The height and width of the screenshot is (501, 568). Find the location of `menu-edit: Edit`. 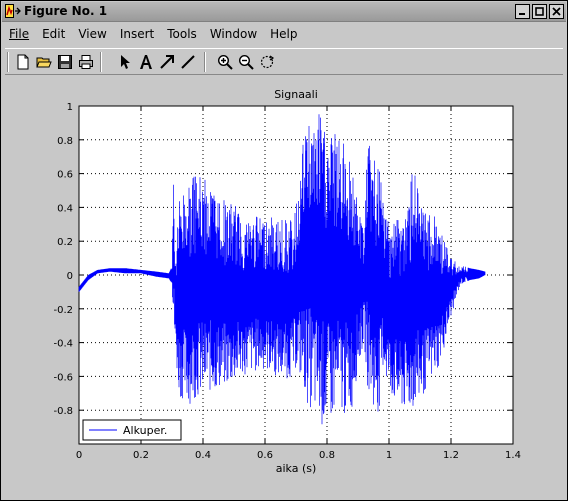

menu-edit: Edit is located at coordinates (53, 34).